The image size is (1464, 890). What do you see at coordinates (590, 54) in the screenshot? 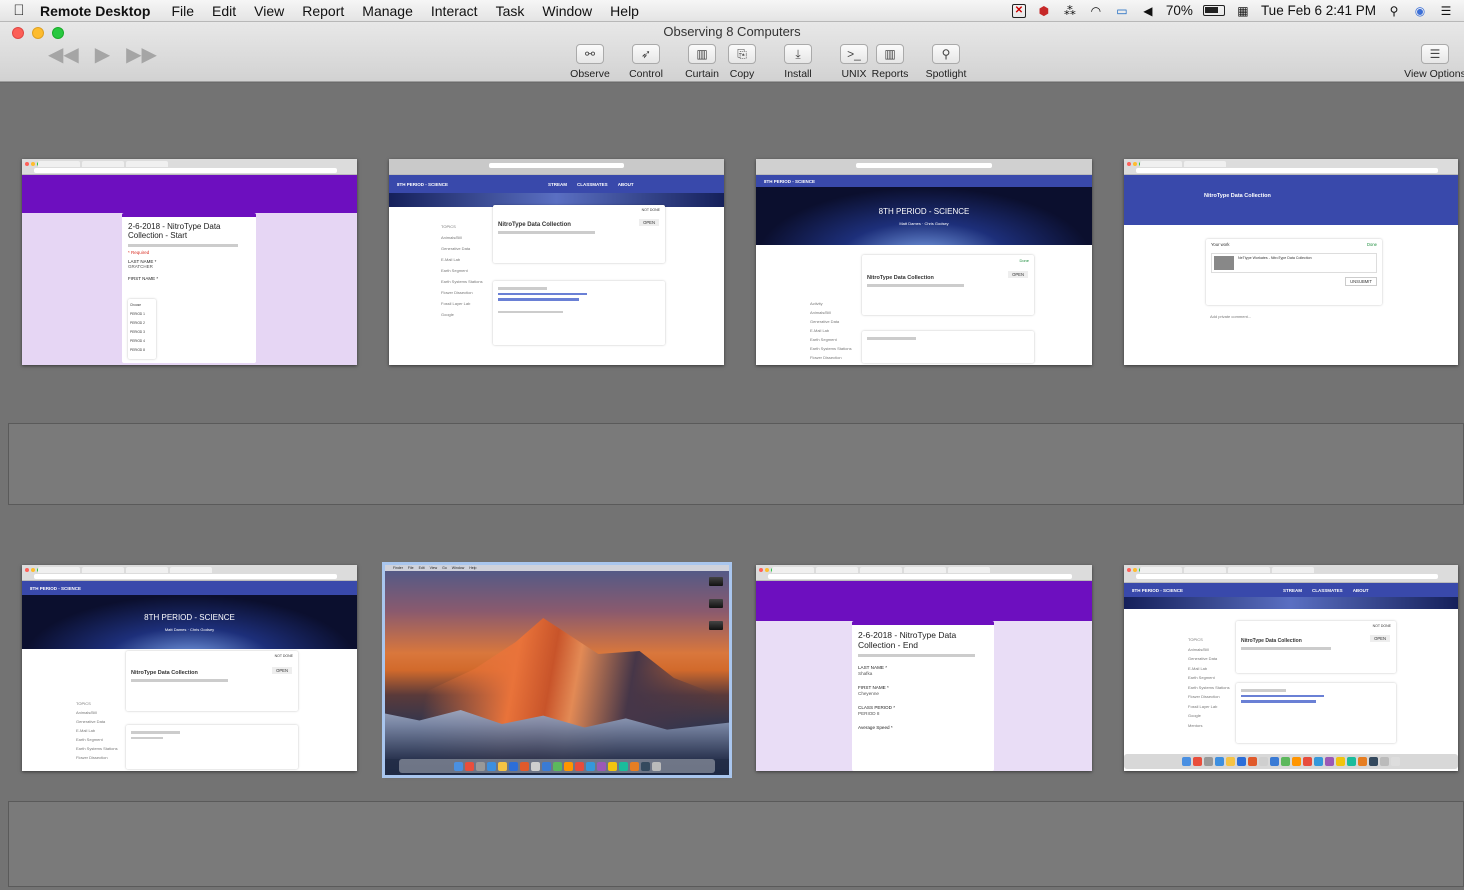
I see `binoculars-icon: ⚯` at bounding box center [590, 54].